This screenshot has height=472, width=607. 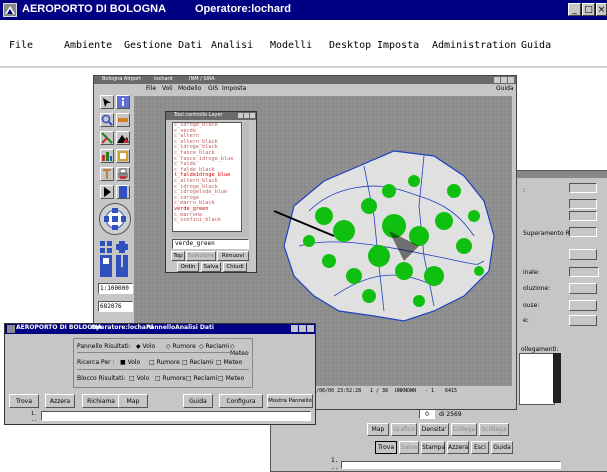 I want to click on detail-stampa-button: Stampa, so click(x=433, y=447).